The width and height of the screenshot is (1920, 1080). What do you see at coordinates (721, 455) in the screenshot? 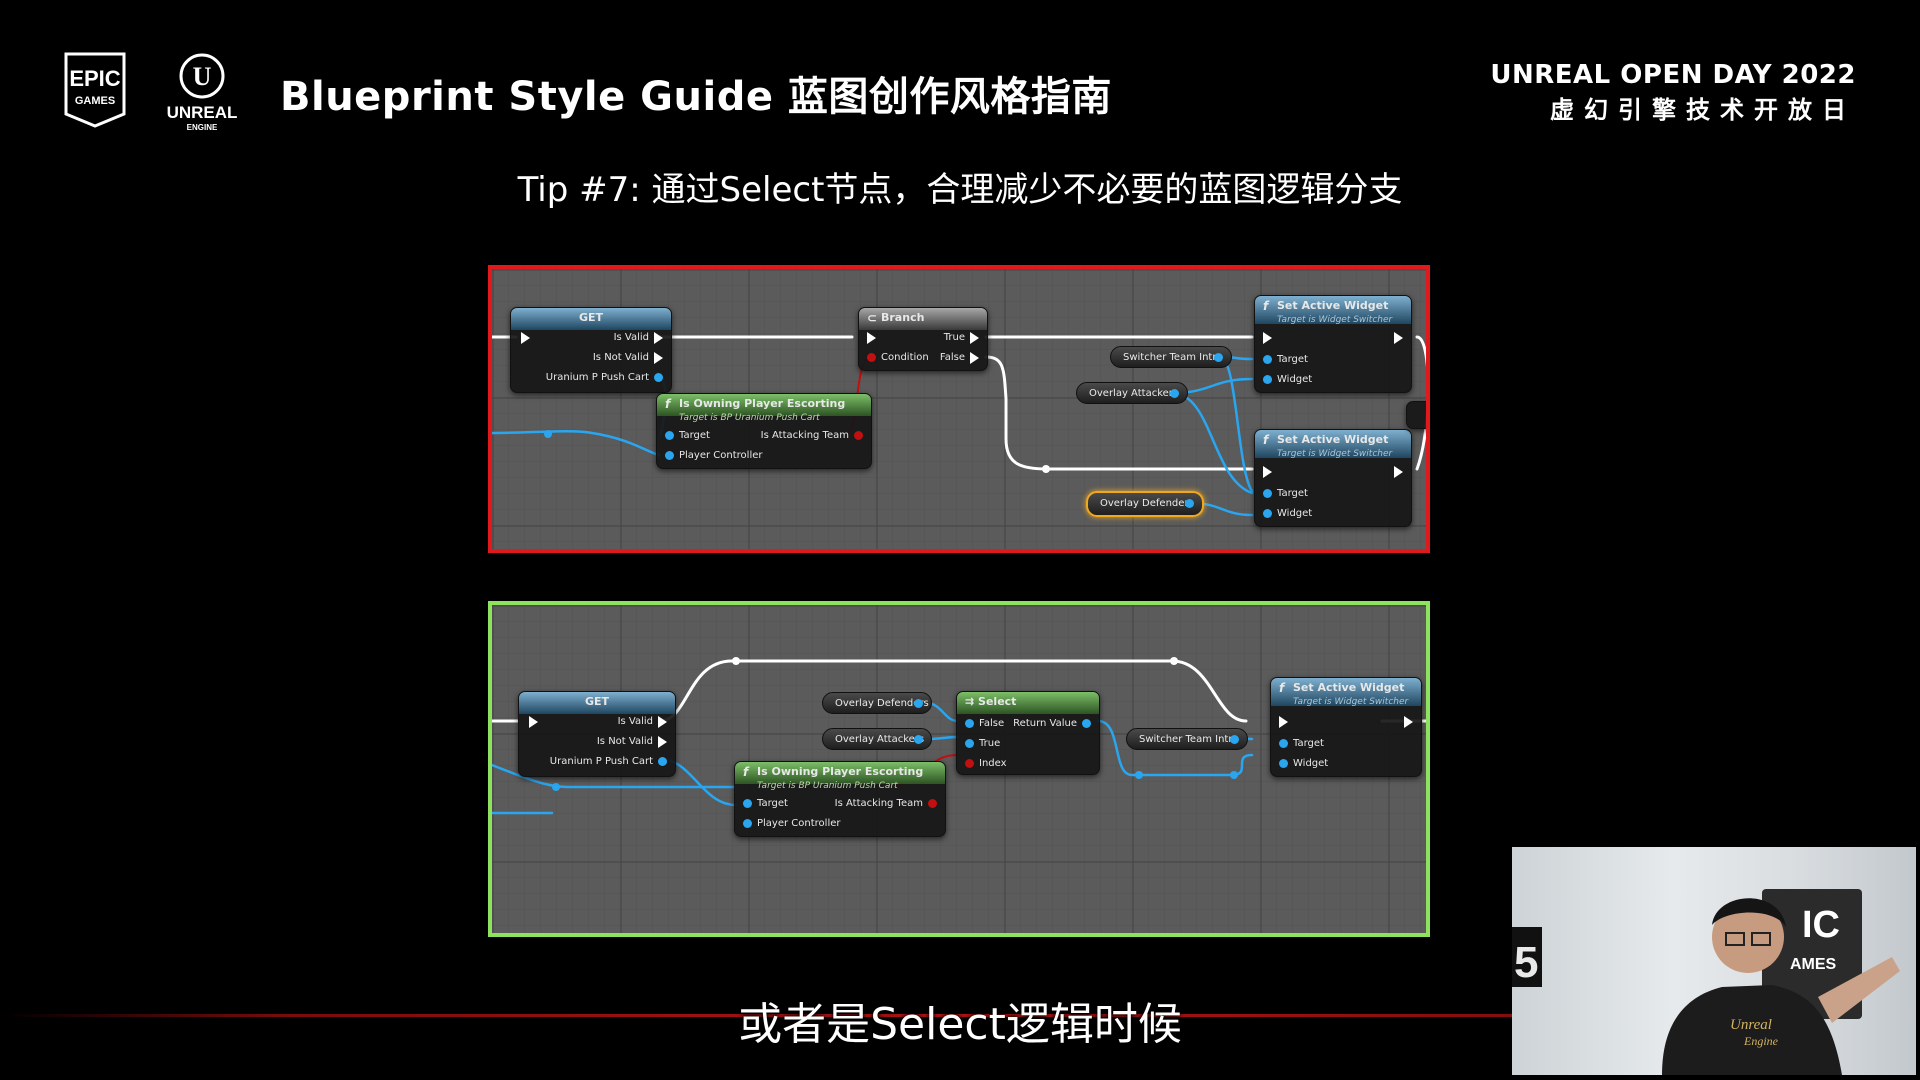
I see `player-controller-pin: Player Controller` at bounding box center [721, 455].